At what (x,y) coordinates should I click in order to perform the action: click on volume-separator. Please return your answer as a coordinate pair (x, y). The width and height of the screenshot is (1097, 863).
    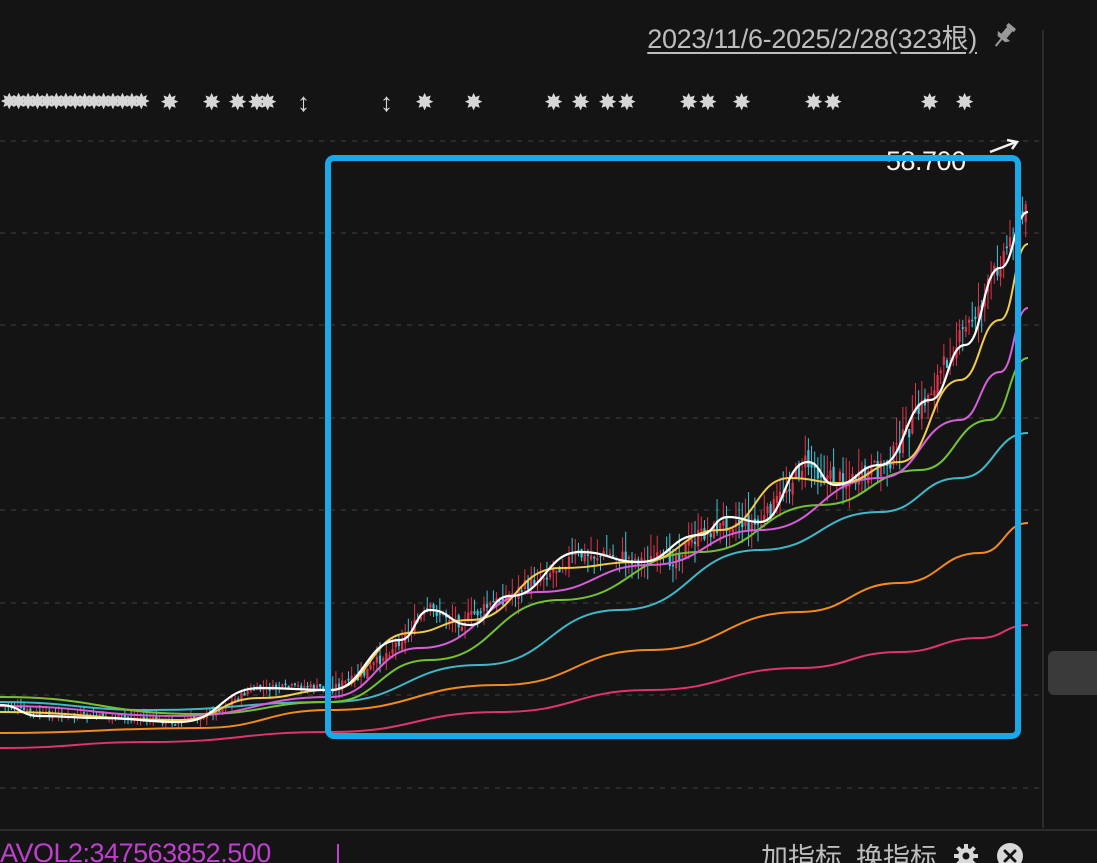
    Looking at the image, I should click on (338, 853).